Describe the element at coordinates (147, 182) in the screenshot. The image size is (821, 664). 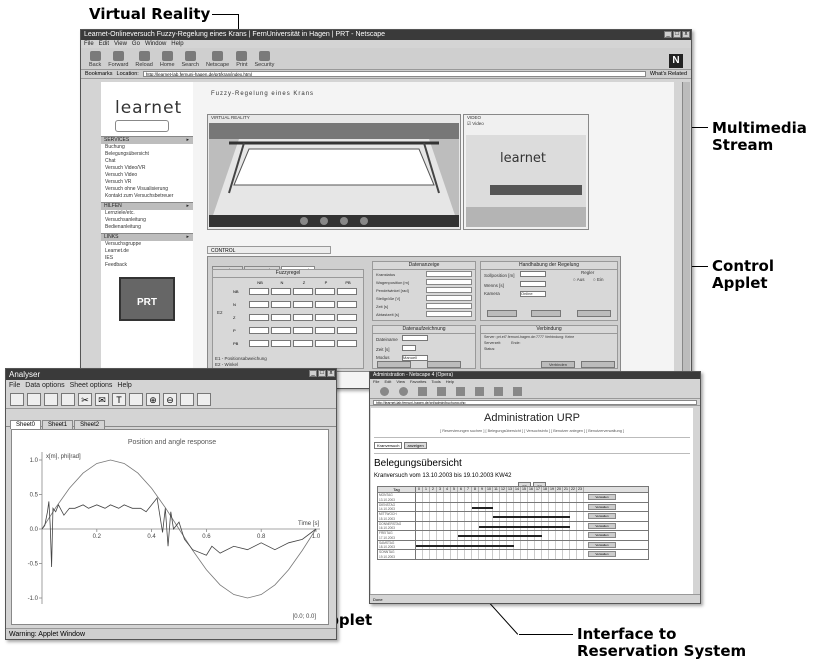
I see `sidebar-item: Versuch VR` at that location.